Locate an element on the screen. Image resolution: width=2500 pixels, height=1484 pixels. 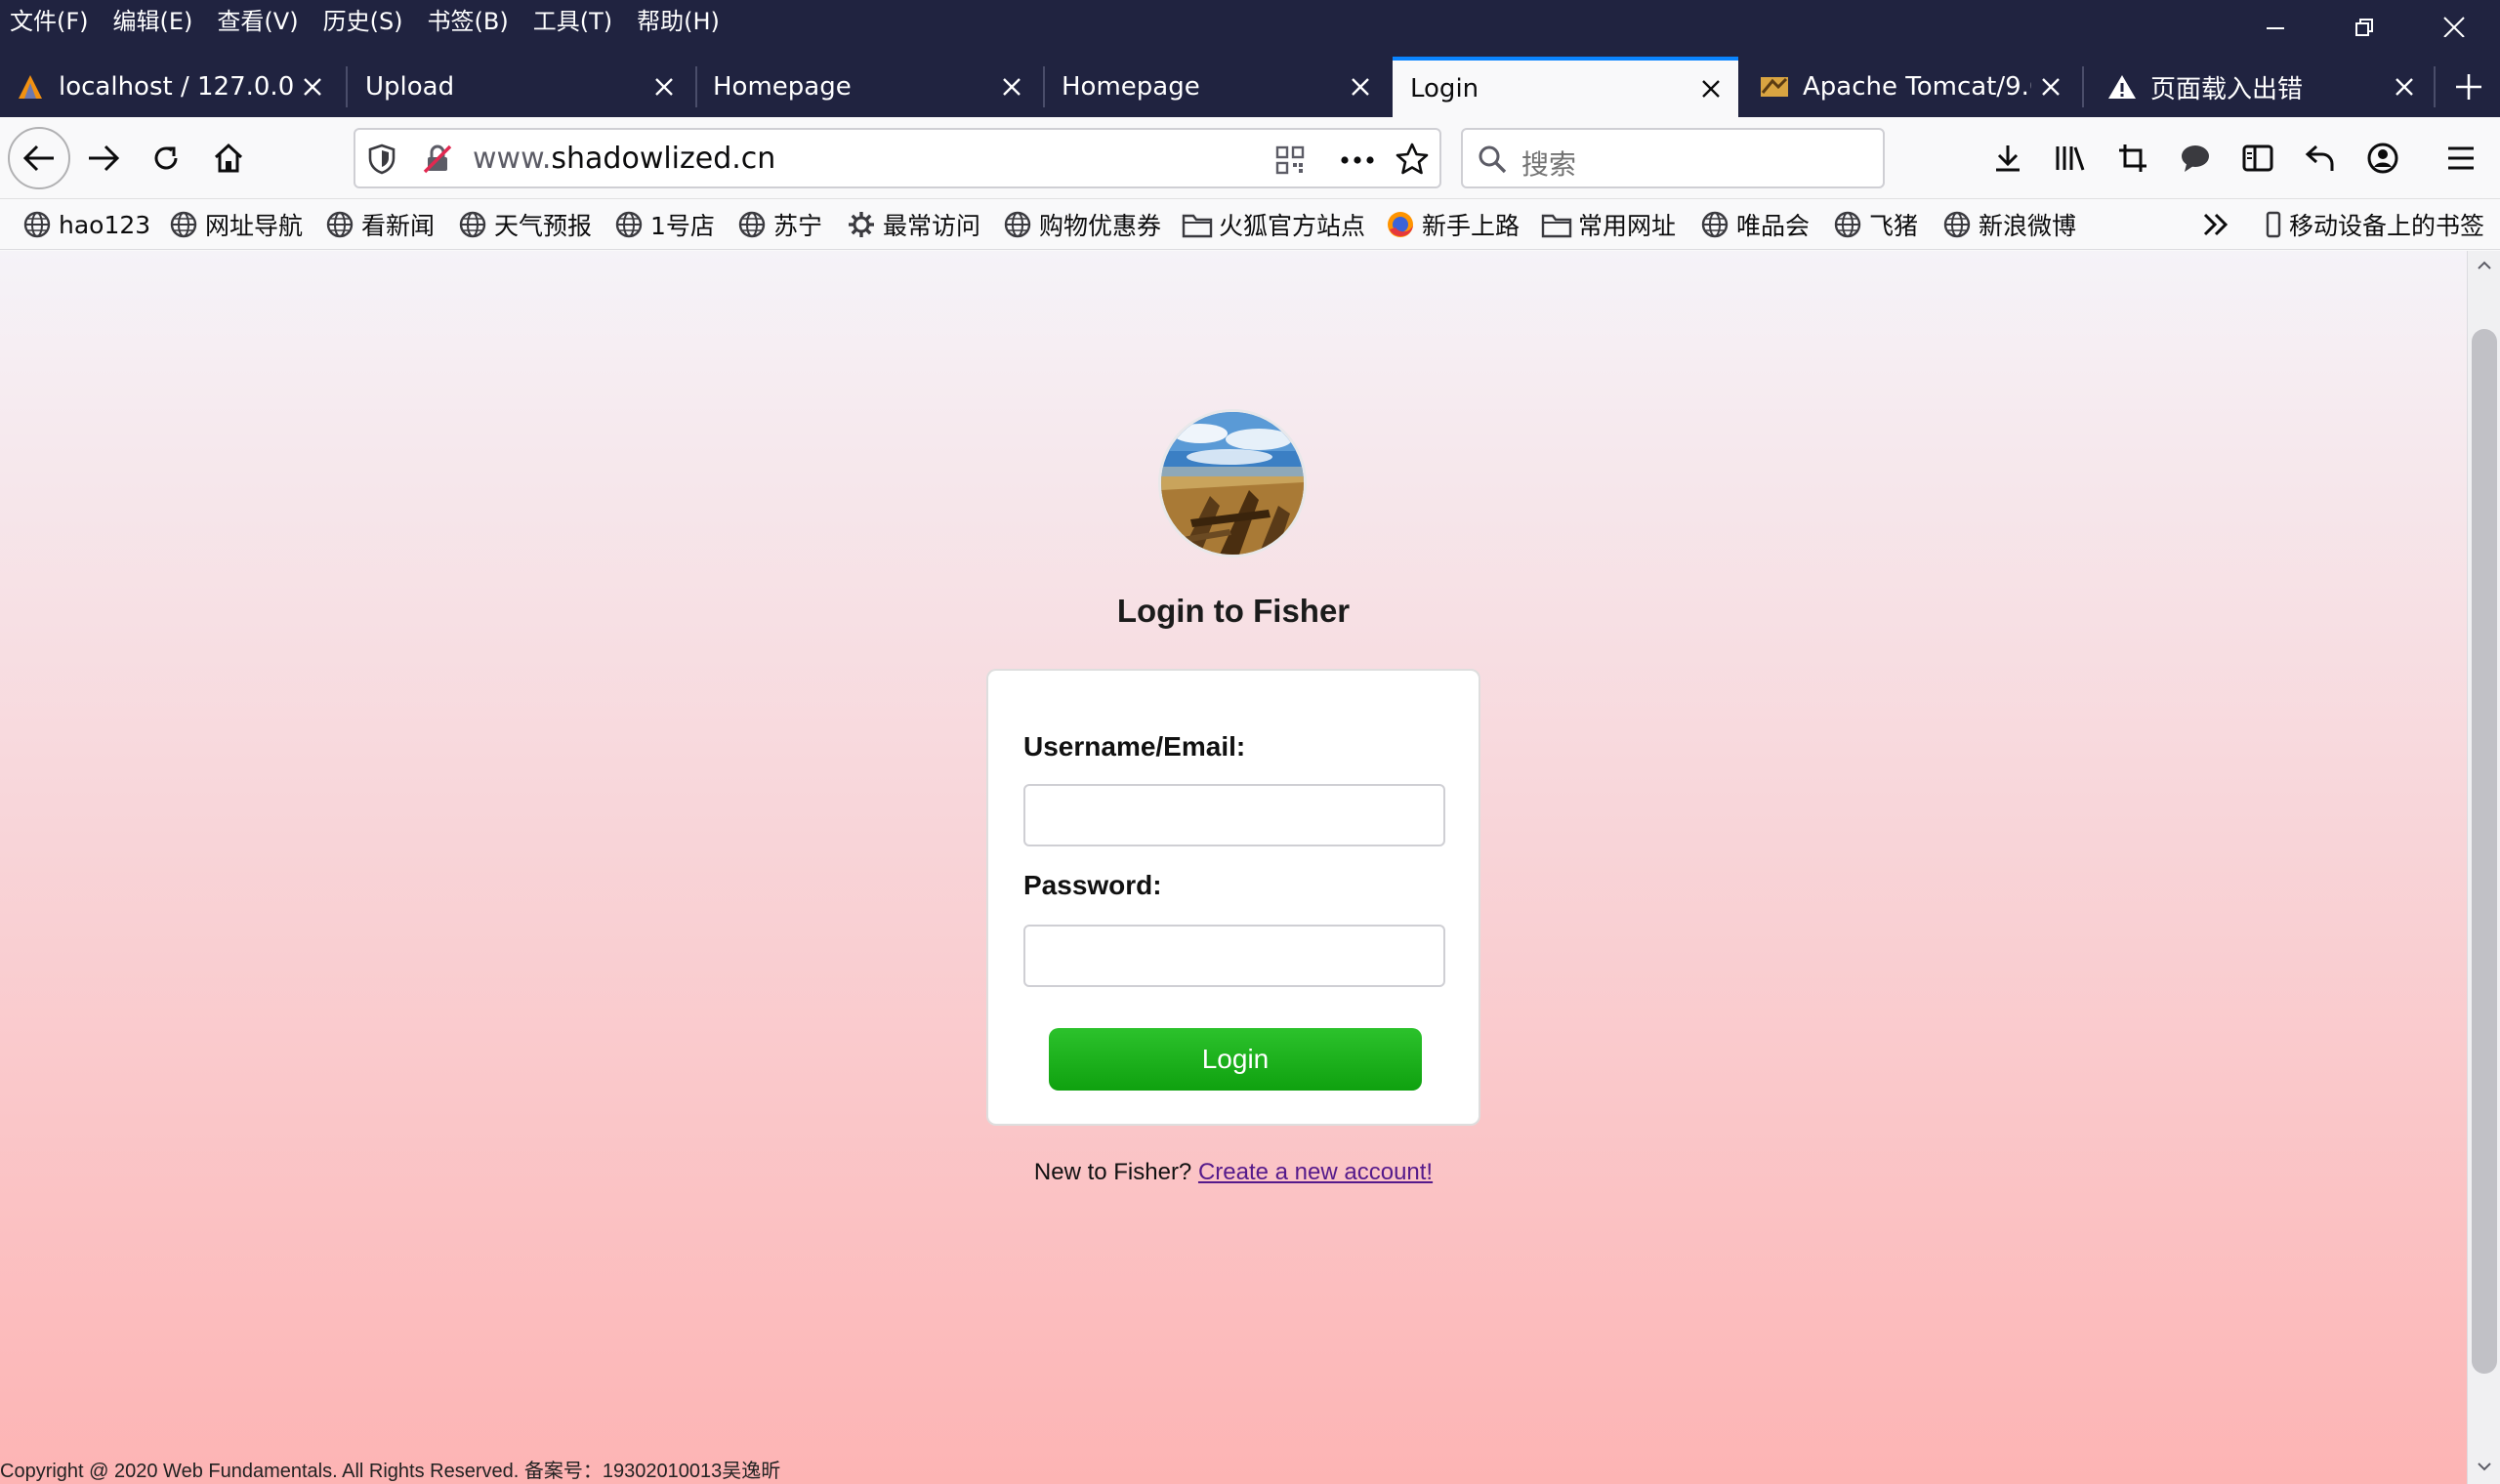
bookmark-url-nav: 网址导航 is located at coordinates (236, 225).